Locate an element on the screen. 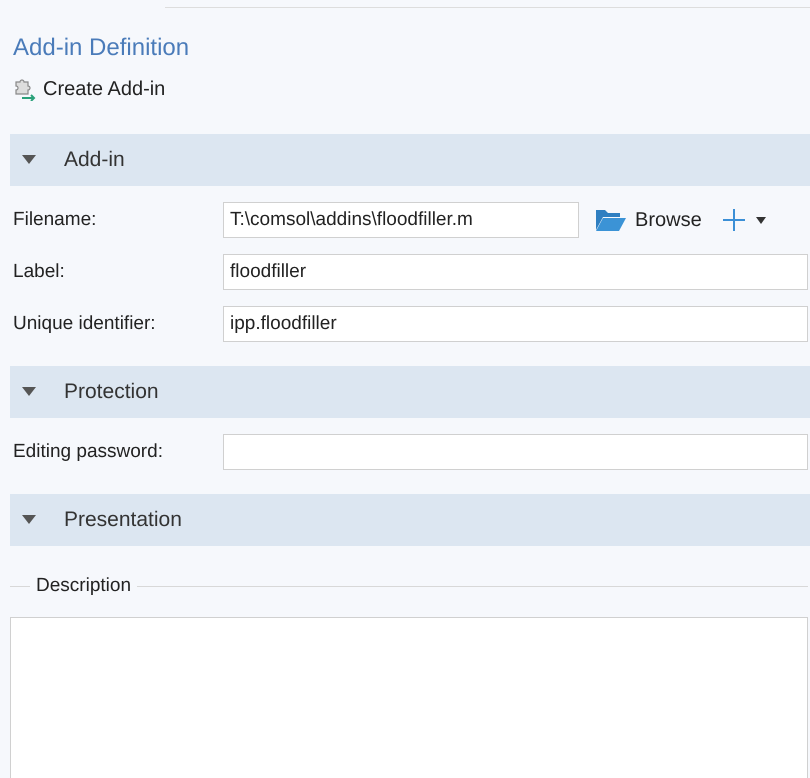  group-legend: Description is located at coordinates (84, 586).